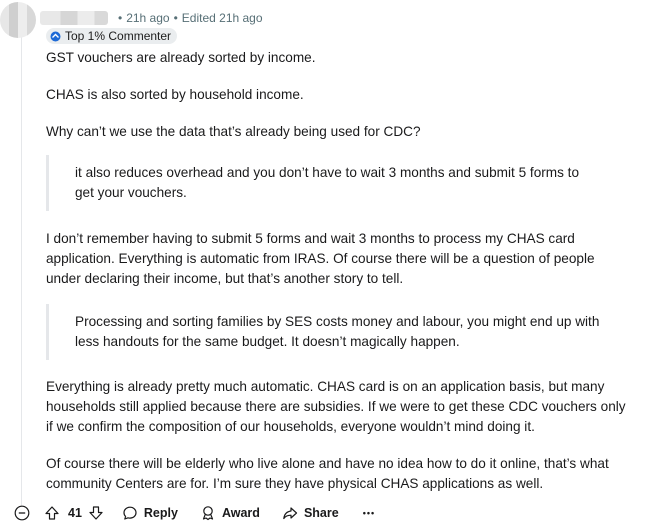 The height and width of the screenshot is (529, 662). I want to click on more-options-icon: •••, so click(369, 513).